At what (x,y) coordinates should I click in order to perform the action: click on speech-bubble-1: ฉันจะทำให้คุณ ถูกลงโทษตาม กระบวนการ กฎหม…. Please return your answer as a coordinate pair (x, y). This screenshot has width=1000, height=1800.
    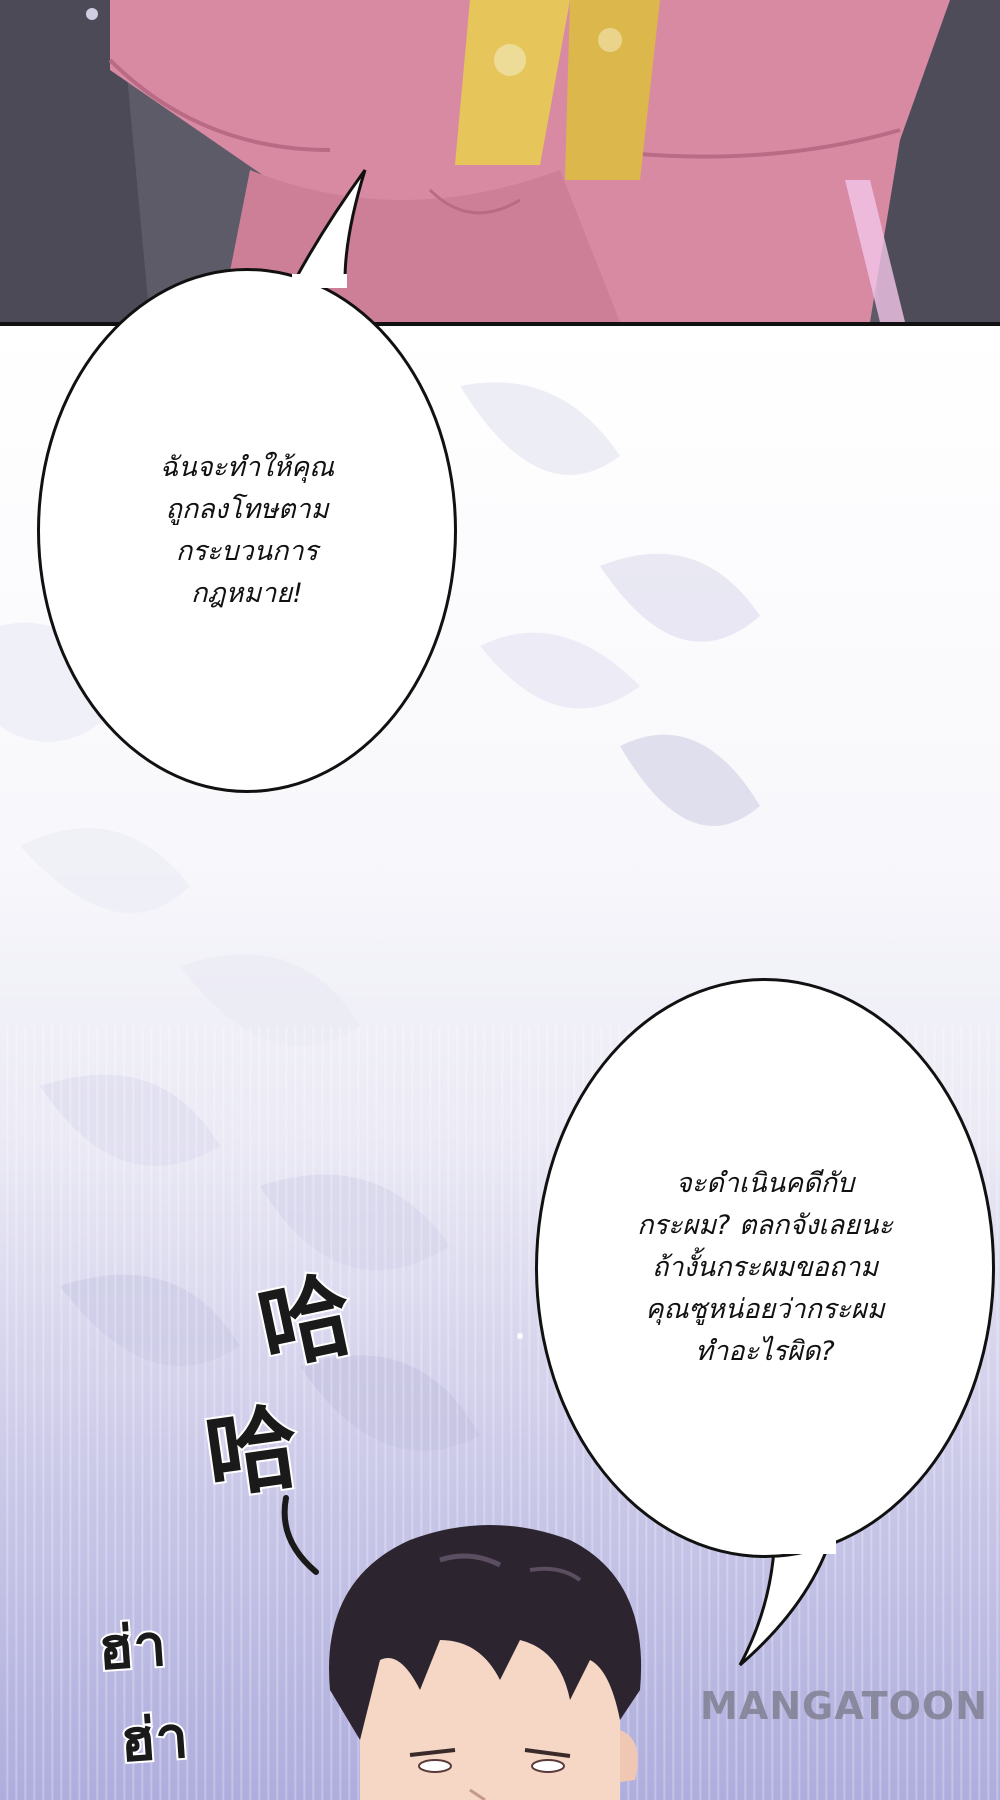
    Looking at the image, I should click on (247, 530).